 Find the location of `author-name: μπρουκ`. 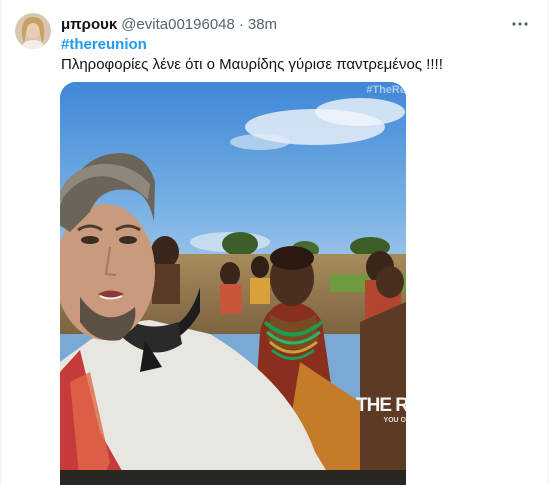

author-name: μπρουκ is located at coordinates (89, 24).